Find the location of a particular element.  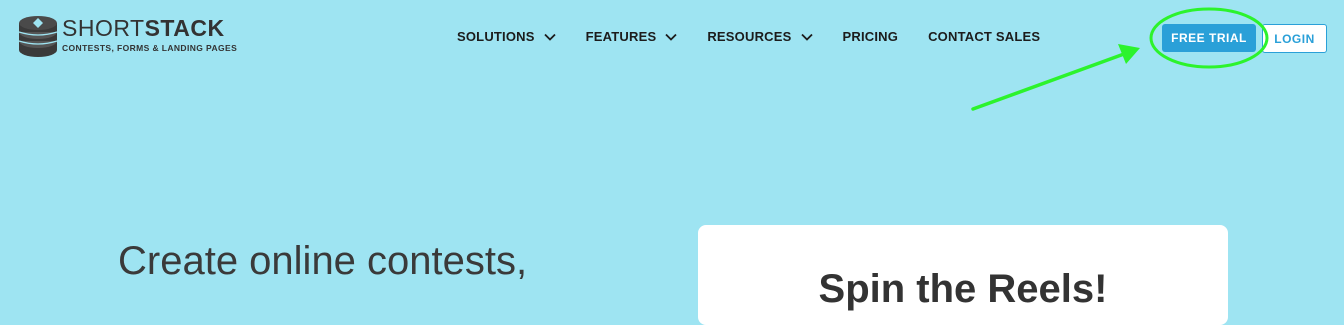

nav-item-resources: RESOURCES is located at coordinates (760, 36).